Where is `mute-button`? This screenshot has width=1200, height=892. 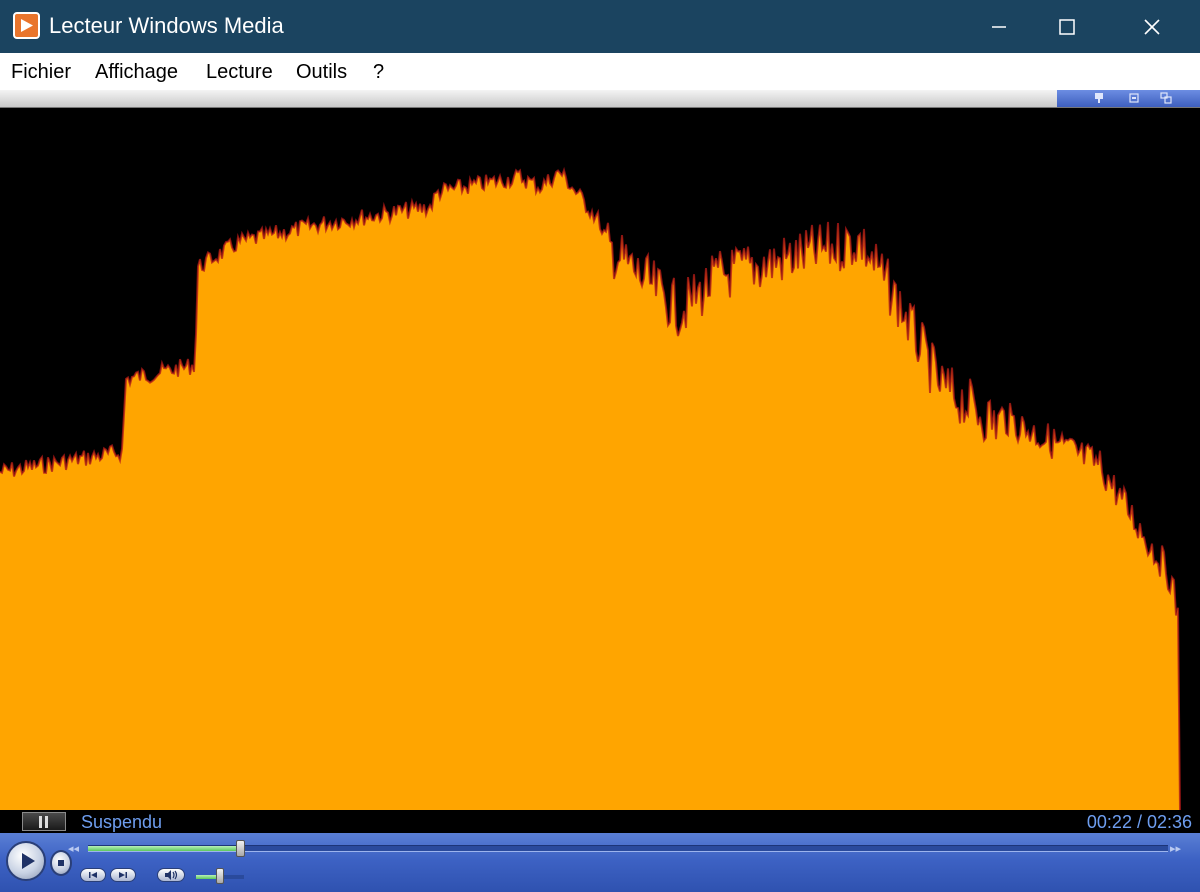
mute-button is located at coordinates (171, 875).